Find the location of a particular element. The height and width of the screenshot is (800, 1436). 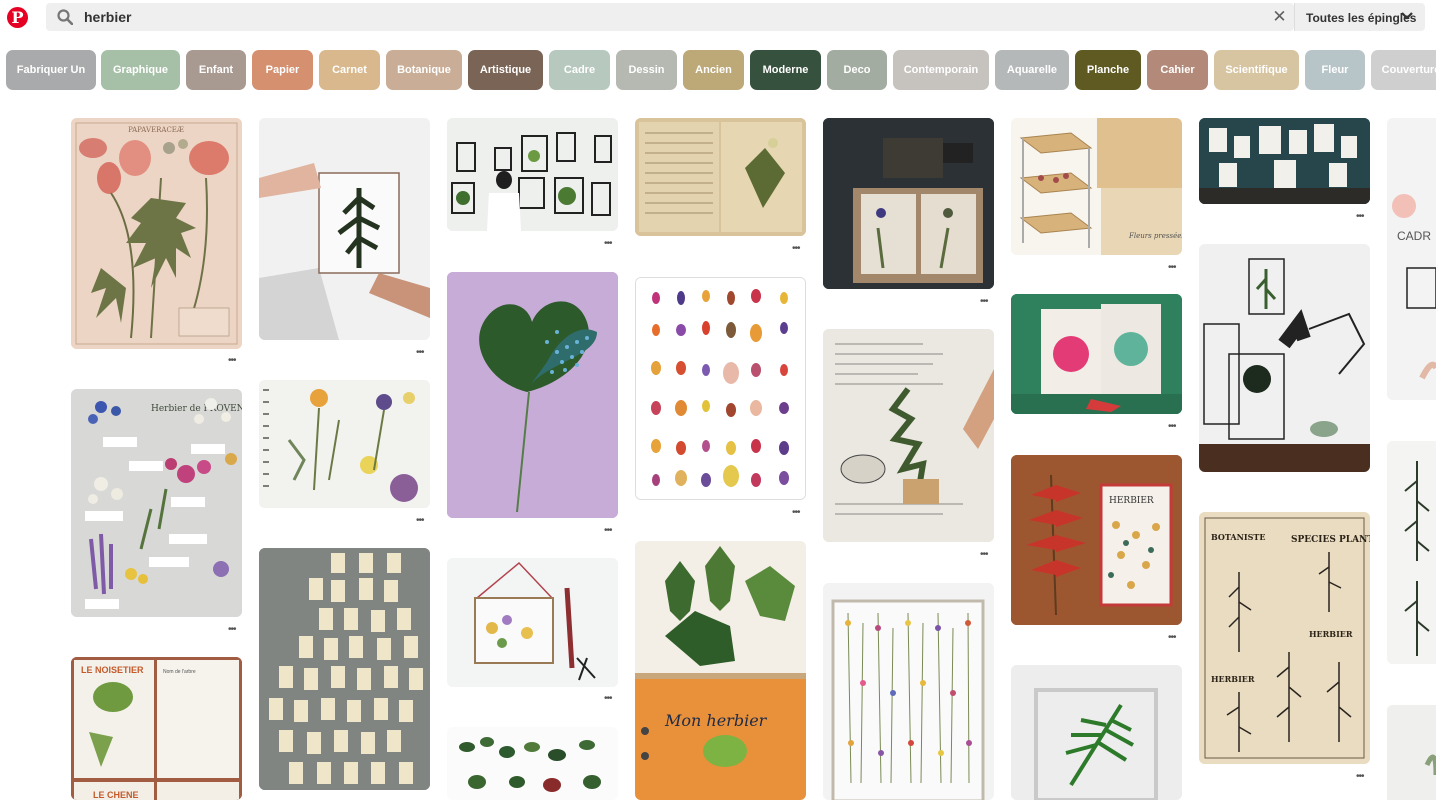

glass-frame-illustration is located at coordinates (344, 229).